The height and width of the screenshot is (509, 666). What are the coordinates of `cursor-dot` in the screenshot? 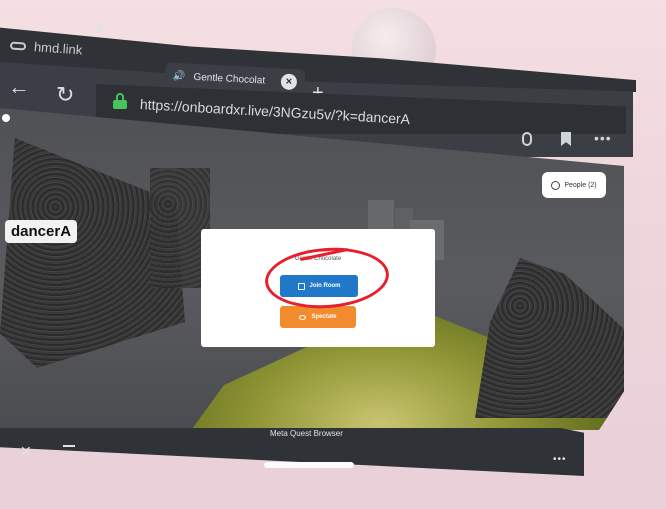 It's located at (6, 118).